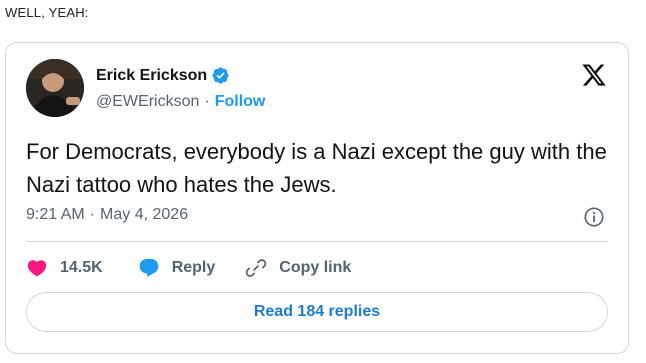 This screenshot has height=363, width=646. What do you see at coordinates (144, 215) in the screenshot?
I see `tweet-date: May 4, 2026` at bounding box center [144, 215].